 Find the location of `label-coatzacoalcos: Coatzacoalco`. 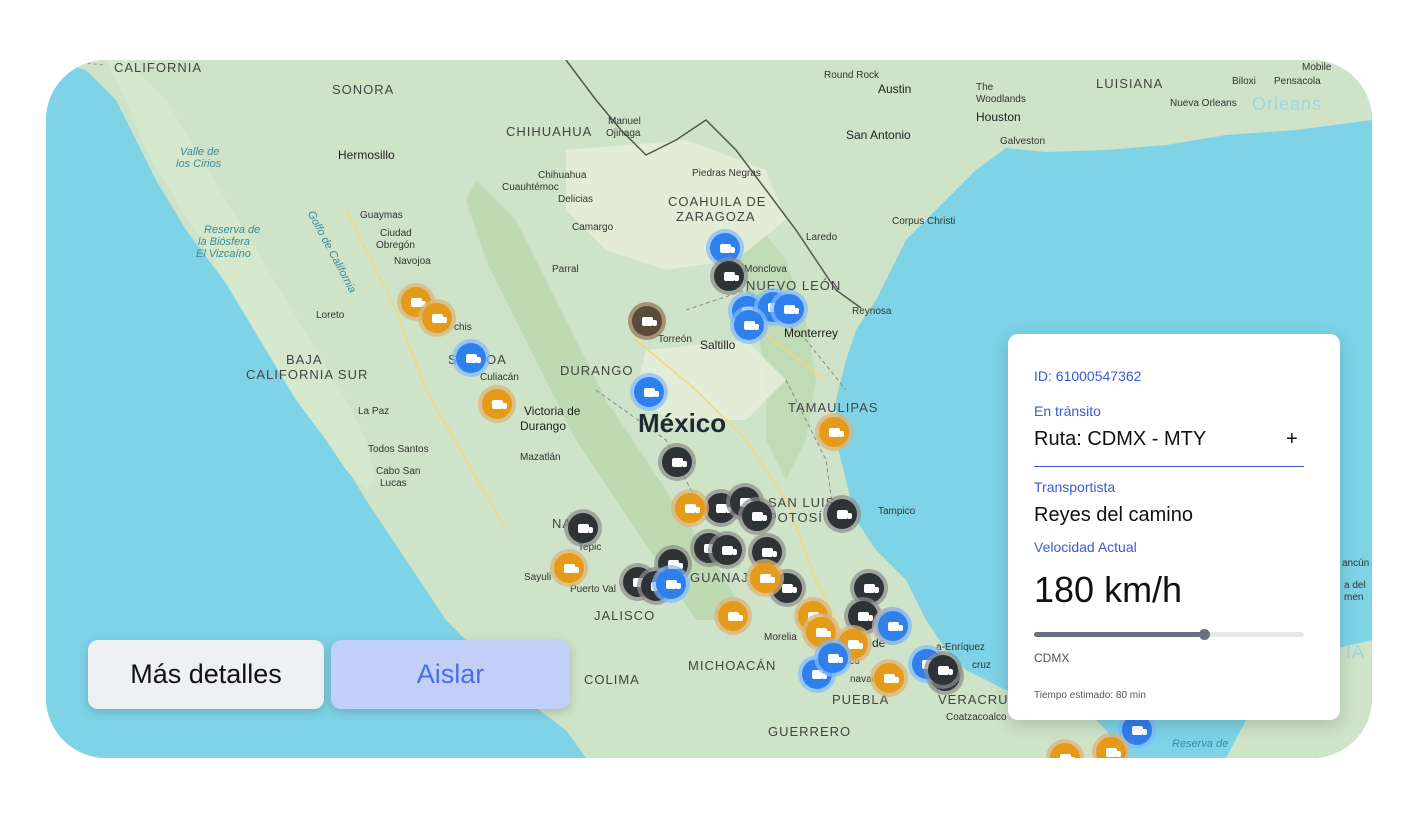

label-coatzacoalcos: Coatzacoalco is located at coordinates (976, 717).